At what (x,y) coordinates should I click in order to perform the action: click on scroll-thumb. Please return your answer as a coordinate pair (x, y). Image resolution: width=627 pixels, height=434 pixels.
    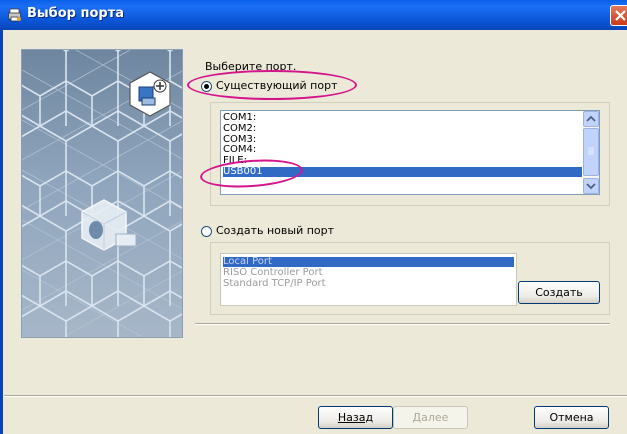
    Looking at the image, I should click on (591, 152).